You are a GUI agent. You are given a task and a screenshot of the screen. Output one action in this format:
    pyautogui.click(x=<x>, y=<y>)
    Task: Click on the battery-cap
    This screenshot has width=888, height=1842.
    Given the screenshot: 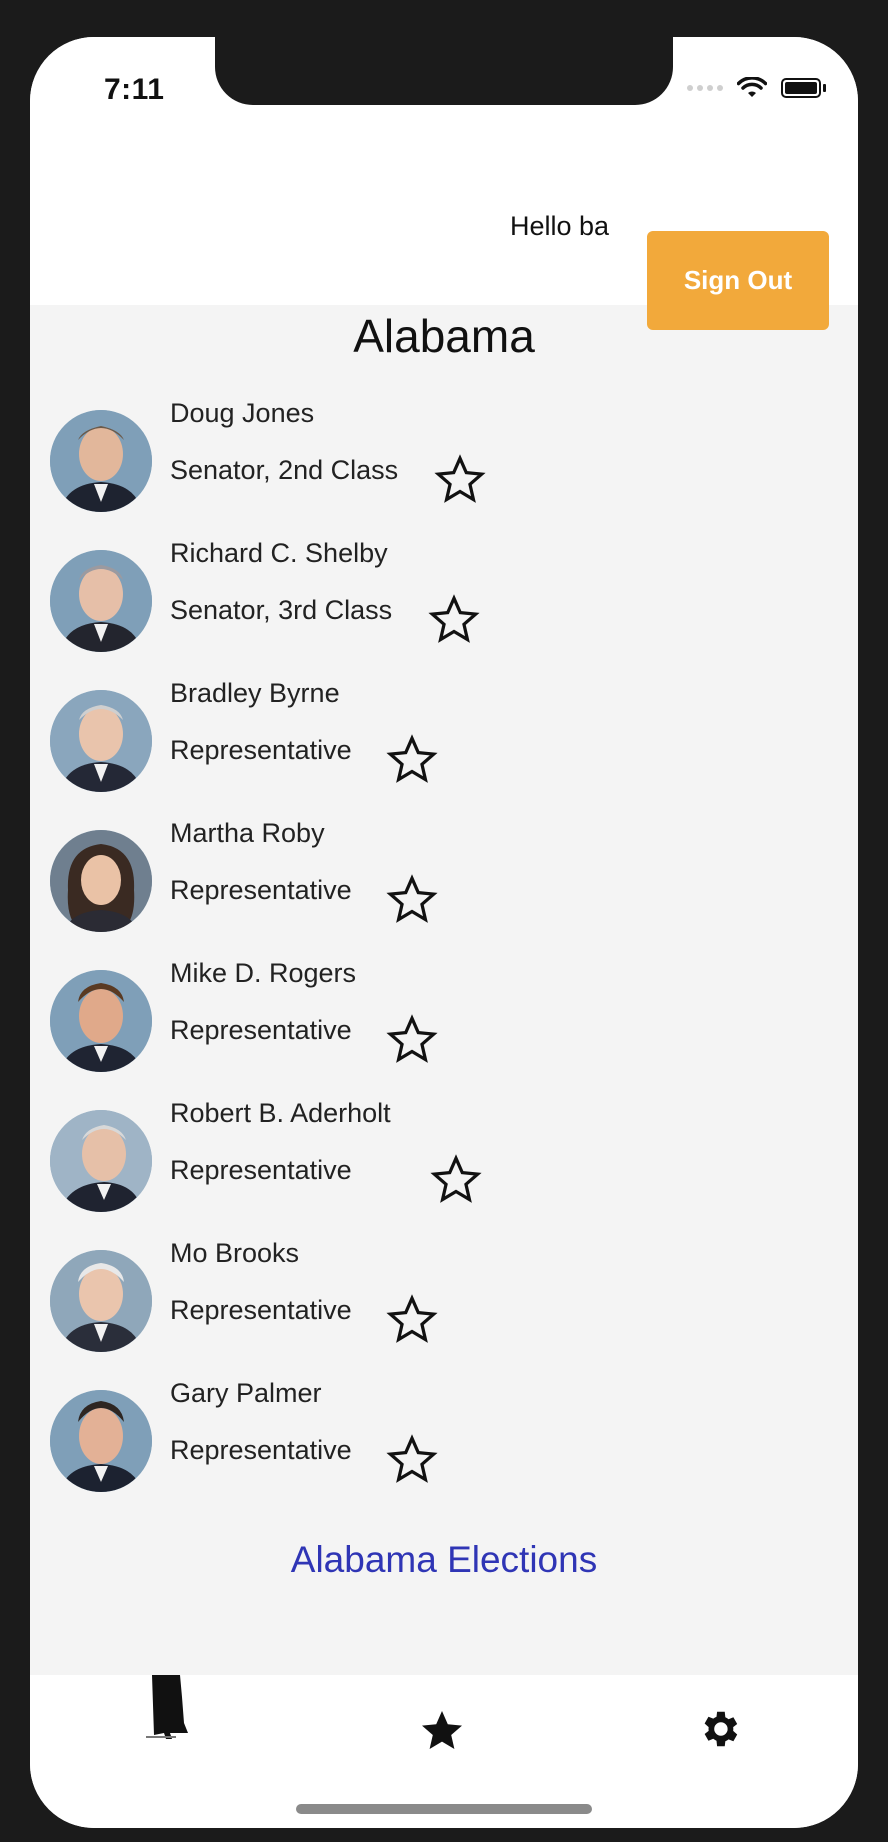 What is the action you would take?
    pyautogui.click(x=824, y=88)
    